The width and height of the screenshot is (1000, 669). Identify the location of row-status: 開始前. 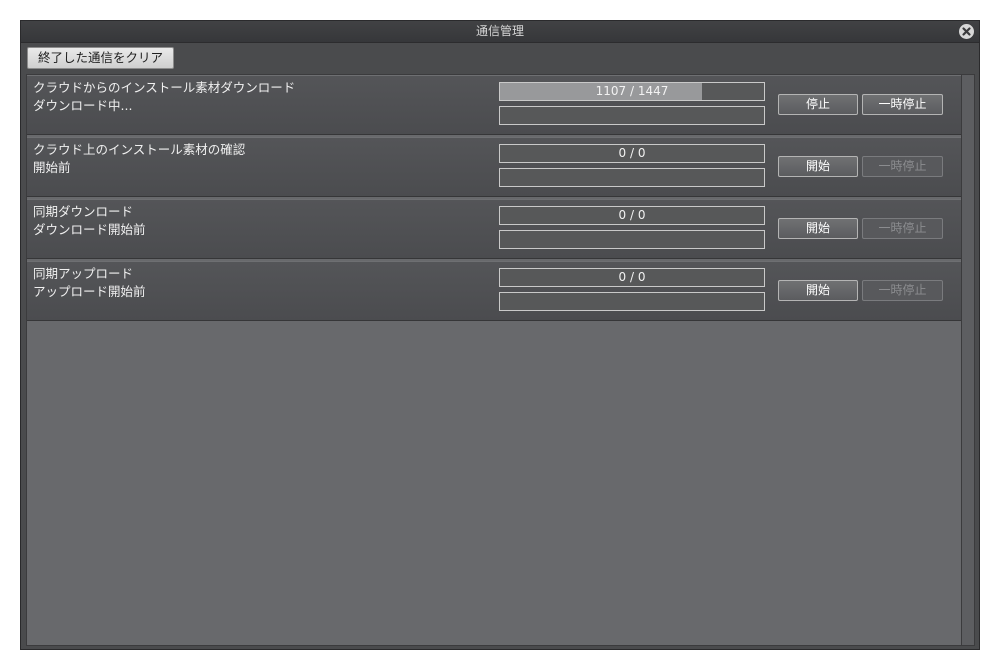
(52, 167).